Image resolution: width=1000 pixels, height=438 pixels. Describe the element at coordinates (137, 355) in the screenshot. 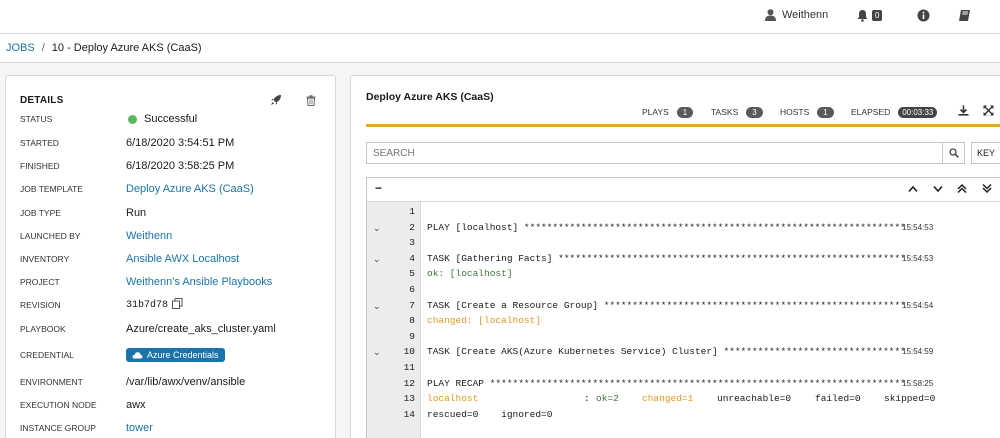

I see `cloud-icon` at that location.